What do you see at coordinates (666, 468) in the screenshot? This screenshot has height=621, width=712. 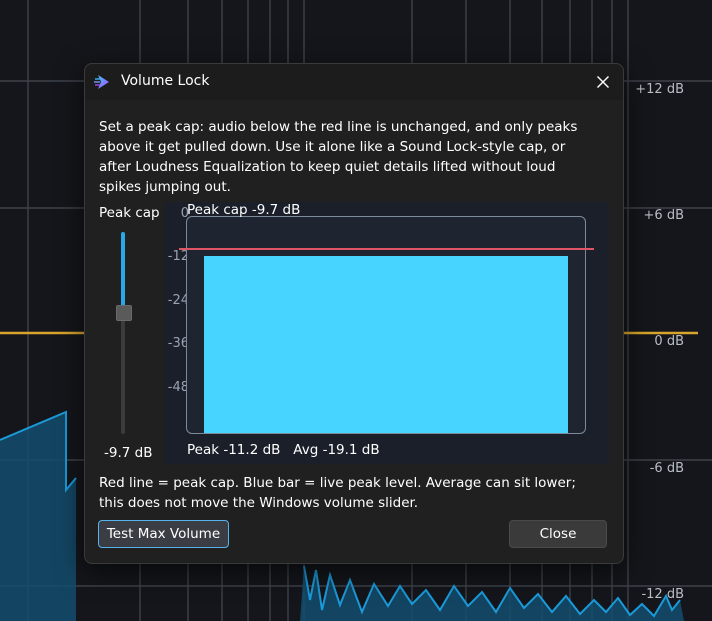 I see `db-label-minus6: -6 dB` at bounding box center [666, 468].